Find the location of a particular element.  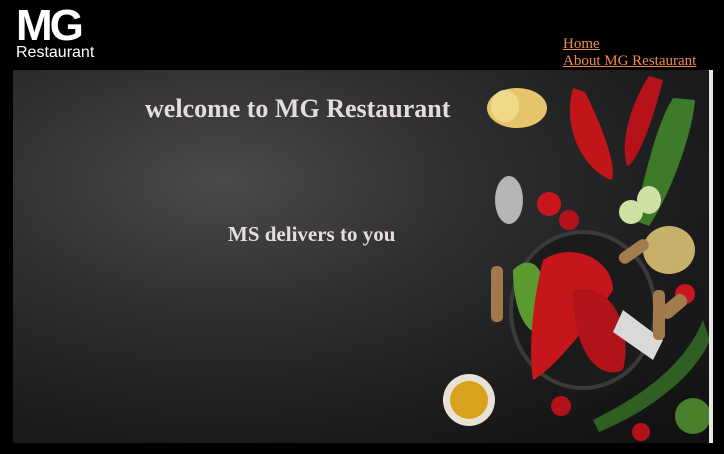

brand-logo: MG Restaurant is located at coordinates (62, 32).